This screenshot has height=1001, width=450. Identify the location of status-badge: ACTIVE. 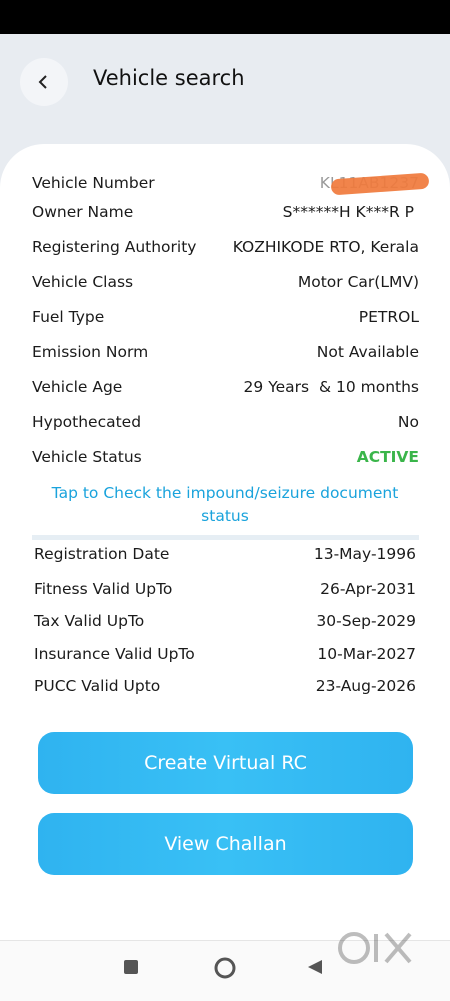
(387, 457).